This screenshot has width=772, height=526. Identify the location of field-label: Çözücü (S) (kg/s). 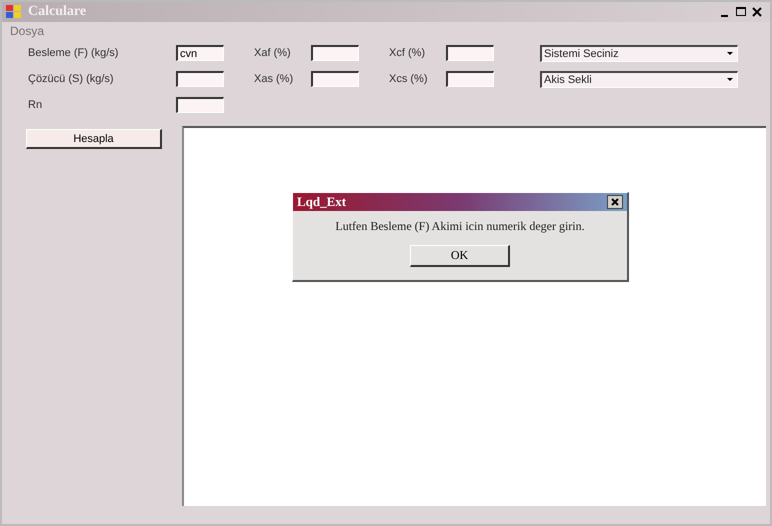
(71, 79).